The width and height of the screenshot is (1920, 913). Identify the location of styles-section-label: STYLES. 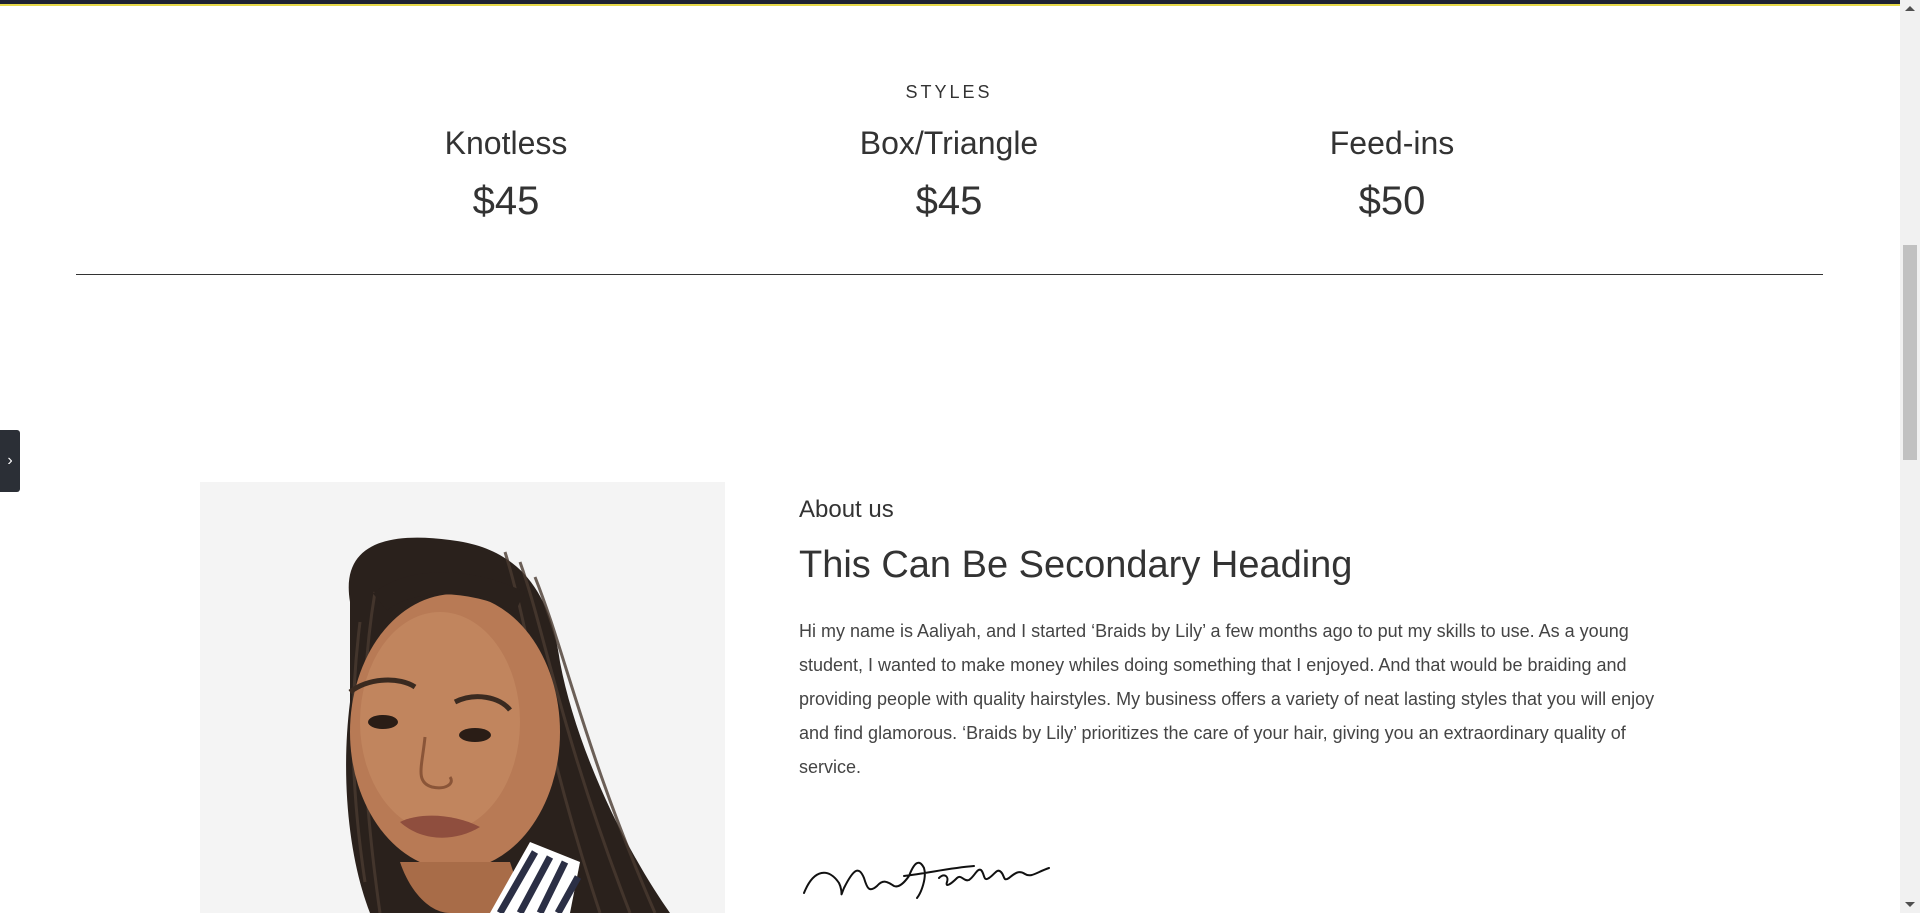
(949, 92).